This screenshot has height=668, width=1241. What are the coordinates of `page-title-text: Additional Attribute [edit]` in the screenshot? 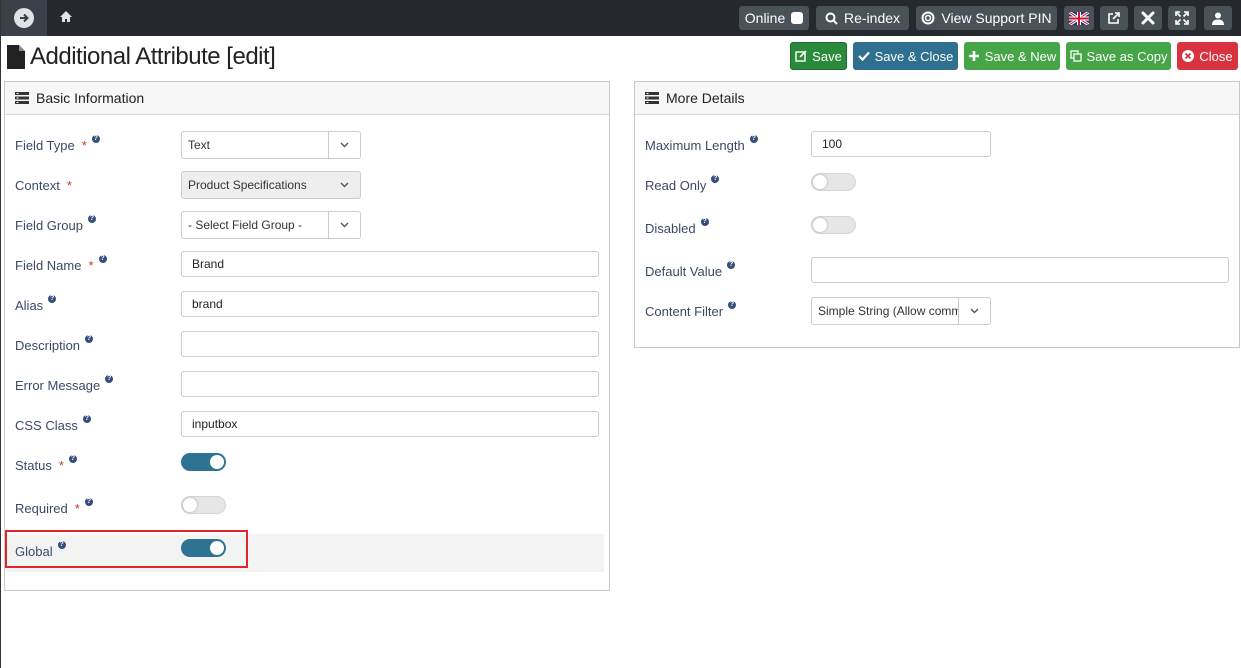 It's located at (153, 56).